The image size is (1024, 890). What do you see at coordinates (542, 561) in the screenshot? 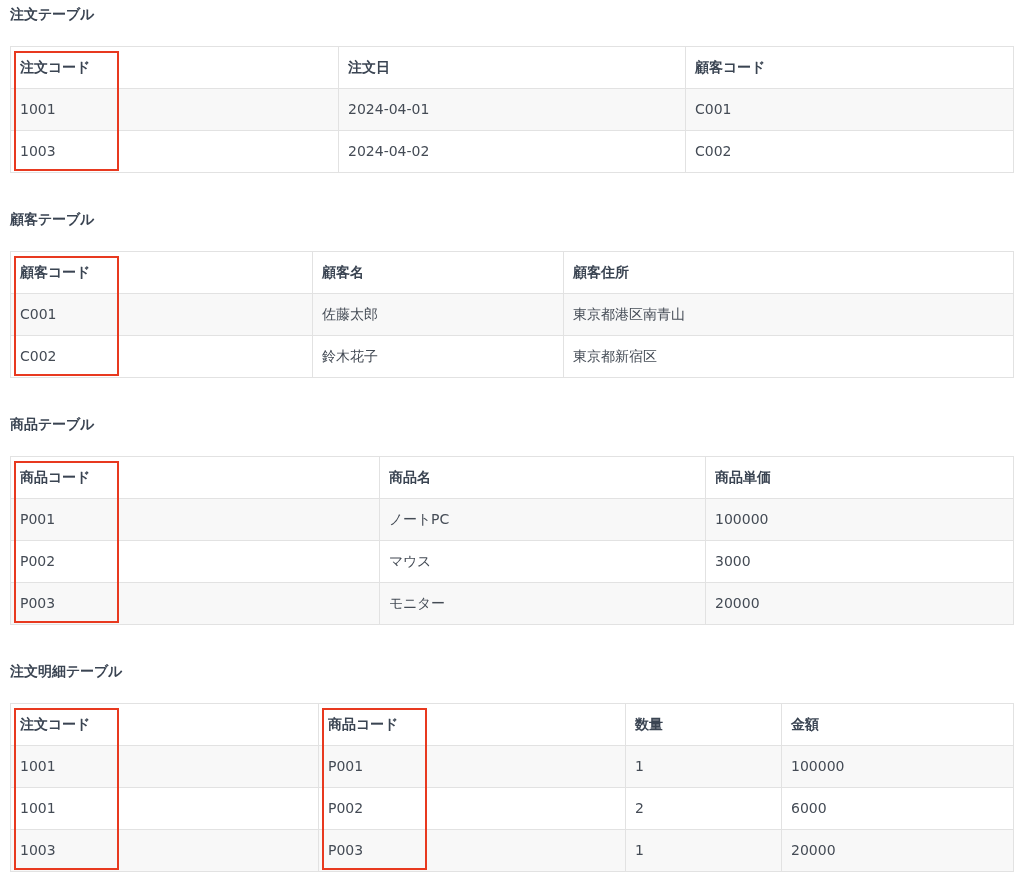
I see `table-cell: マウス` at bounding box center [542, 561].